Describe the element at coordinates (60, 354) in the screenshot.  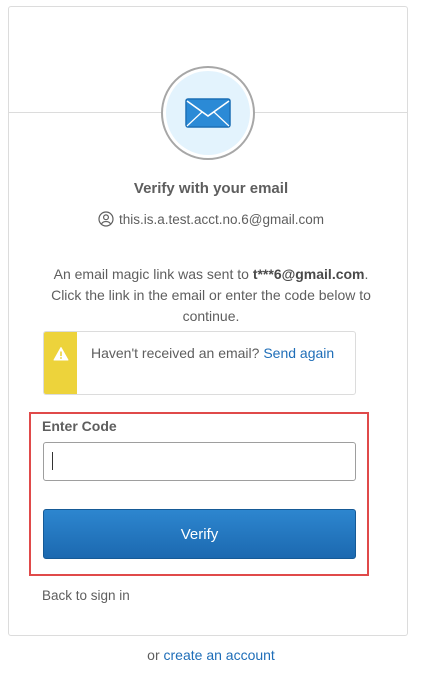
I see `warning-icon` at that location.